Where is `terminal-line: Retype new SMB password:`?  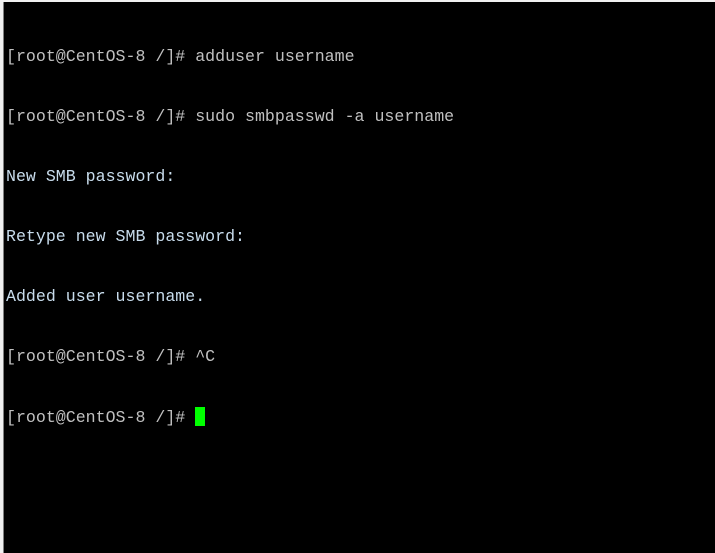 terminal-line: Retype new SMB password: is located at coordinates (230, 237).